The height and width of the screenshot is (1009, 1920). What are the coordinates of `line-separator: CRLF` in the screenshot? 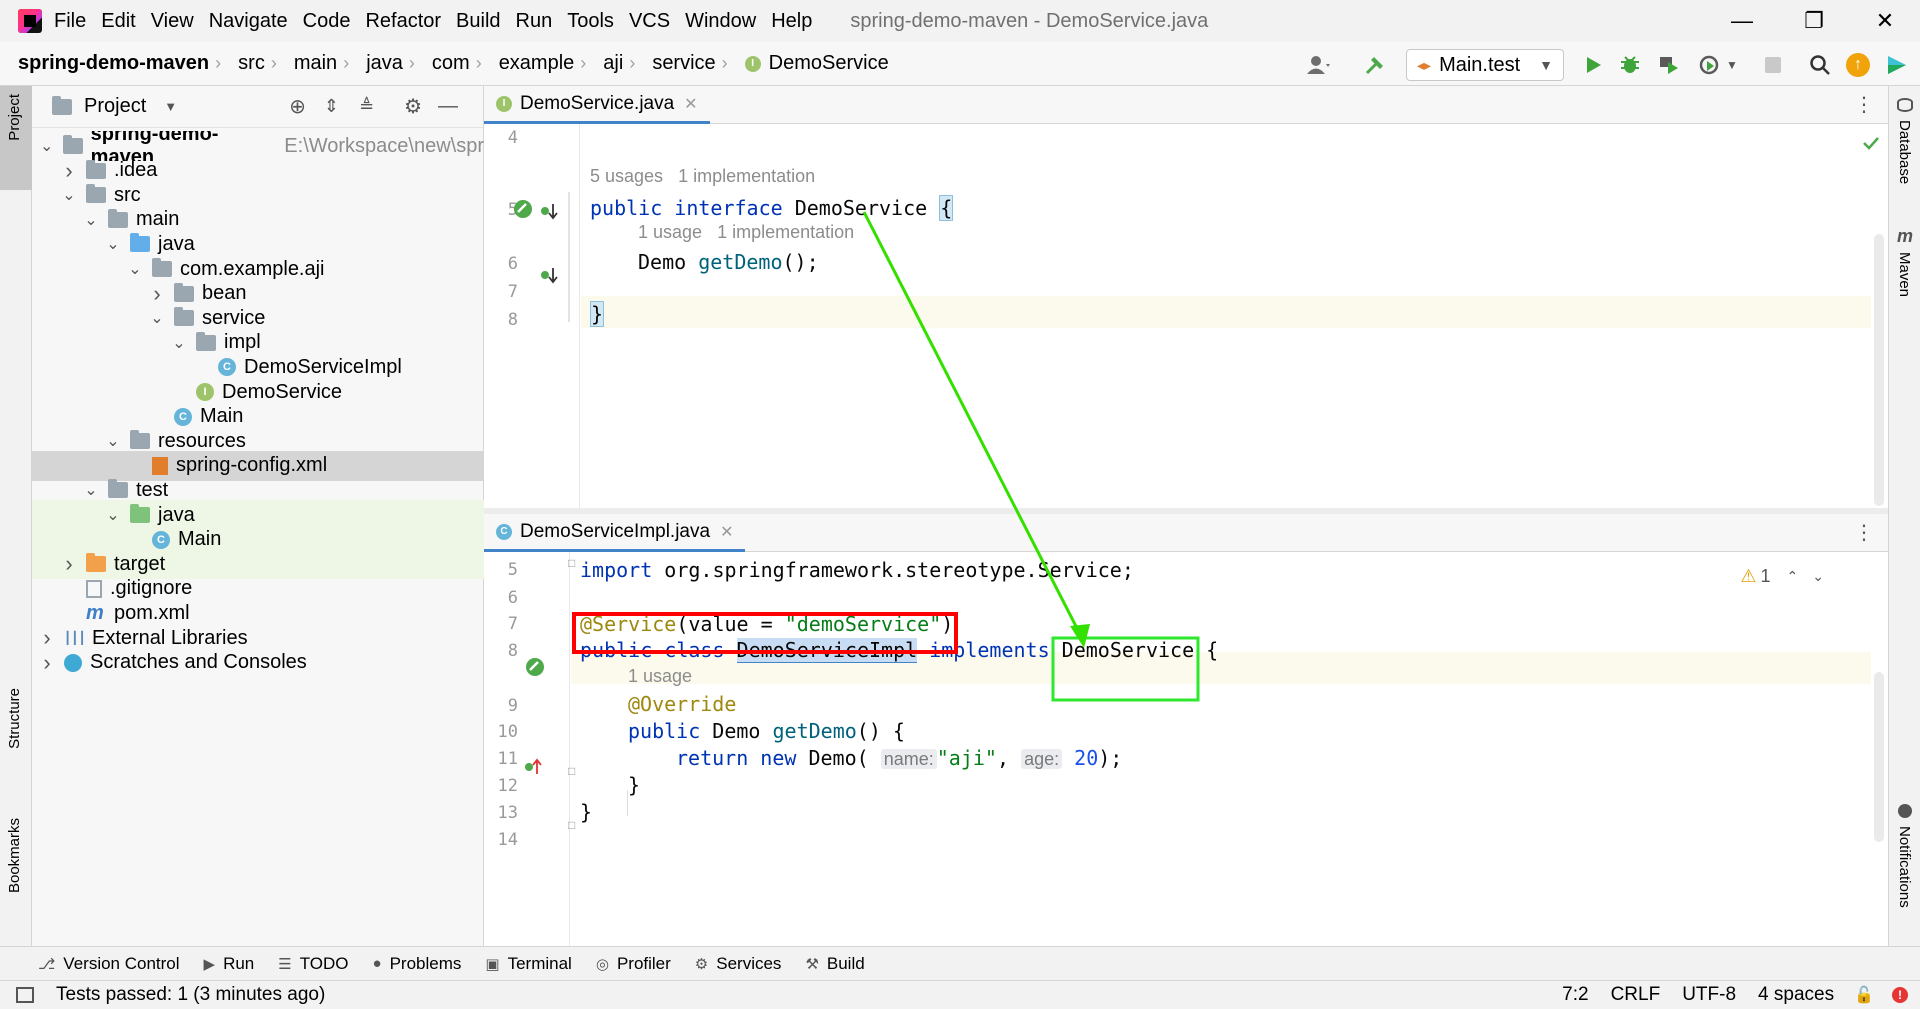 It's located at (1636, 995).